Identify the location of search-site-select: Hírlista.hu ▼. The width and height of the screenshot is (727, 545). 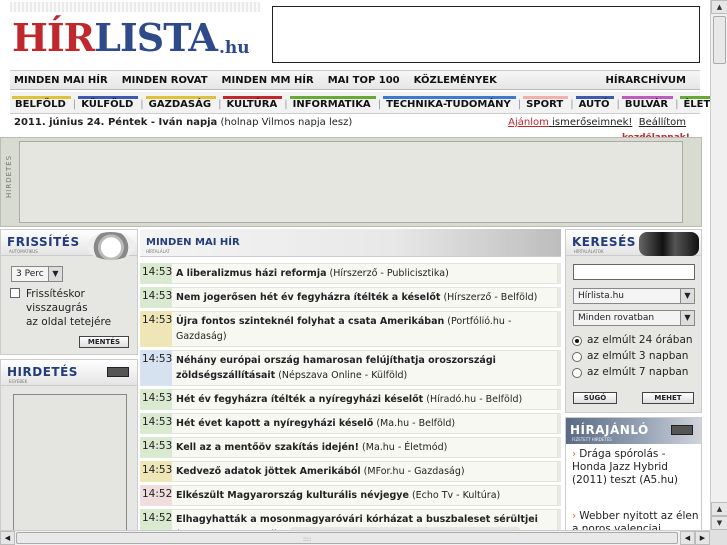
(634, 296).